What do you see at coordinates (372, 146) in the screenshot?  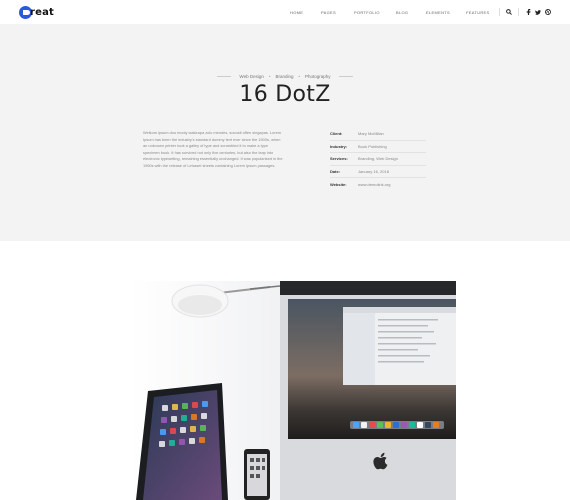 I see `detail-value: Book Publishing` at bounding box center [372, 146].